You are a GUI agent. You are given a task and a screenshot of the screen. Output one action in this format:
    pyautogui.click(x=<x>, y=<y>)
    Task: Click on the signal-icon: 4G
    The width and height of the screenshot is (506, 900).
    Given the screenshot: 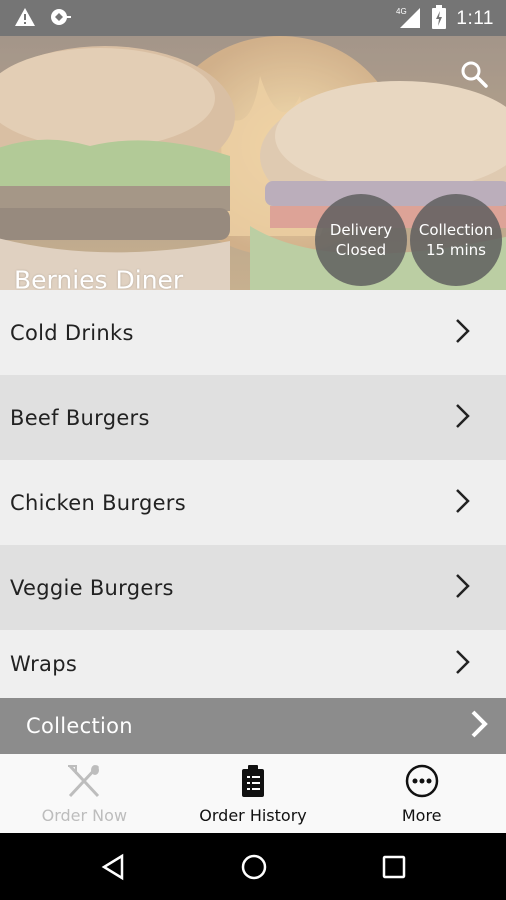 What is the action you would take?
    pyautogui.click(x=409, y=19)
    